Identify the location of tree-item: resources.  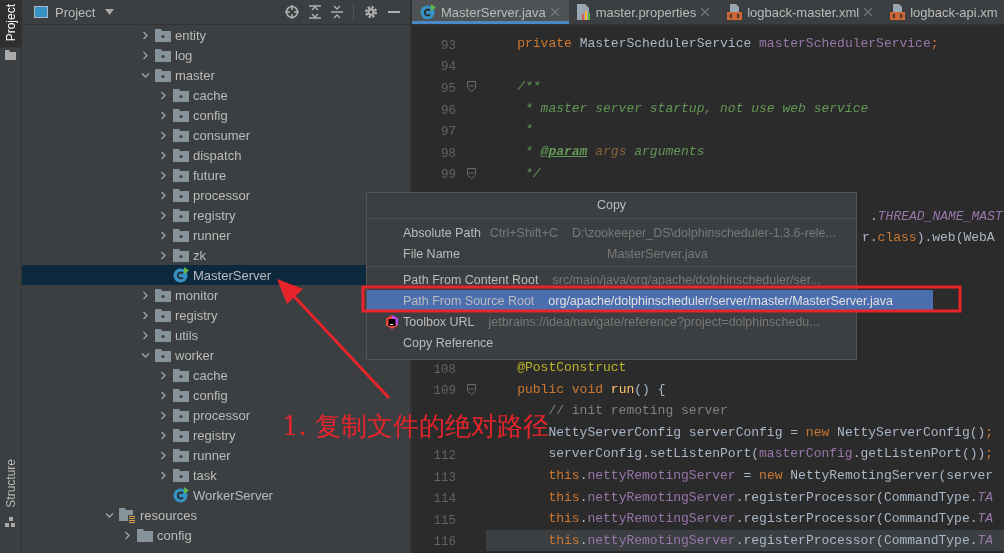
(158, 515).